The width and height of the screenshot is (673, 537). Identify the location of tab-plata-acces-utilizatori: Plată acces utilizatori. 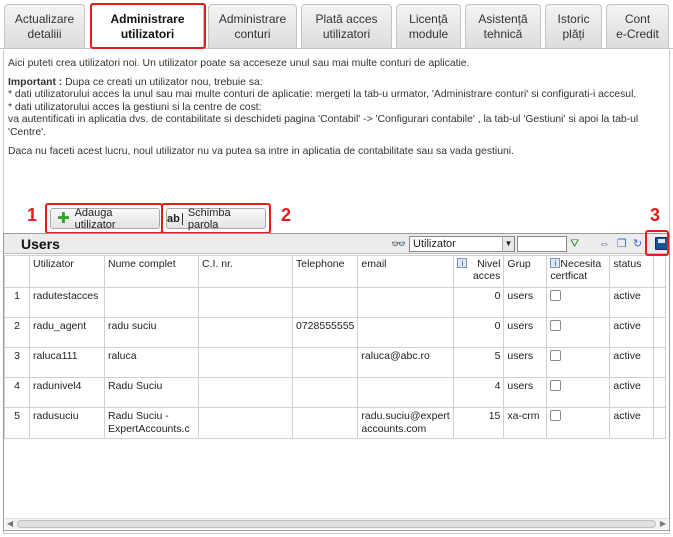
(346, 26).